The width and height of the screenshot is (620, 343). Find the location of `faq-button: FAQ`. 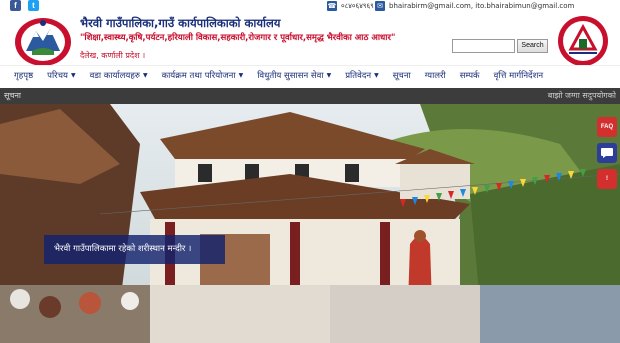

faq-button: FAQ is located at coordinates (607, 127).